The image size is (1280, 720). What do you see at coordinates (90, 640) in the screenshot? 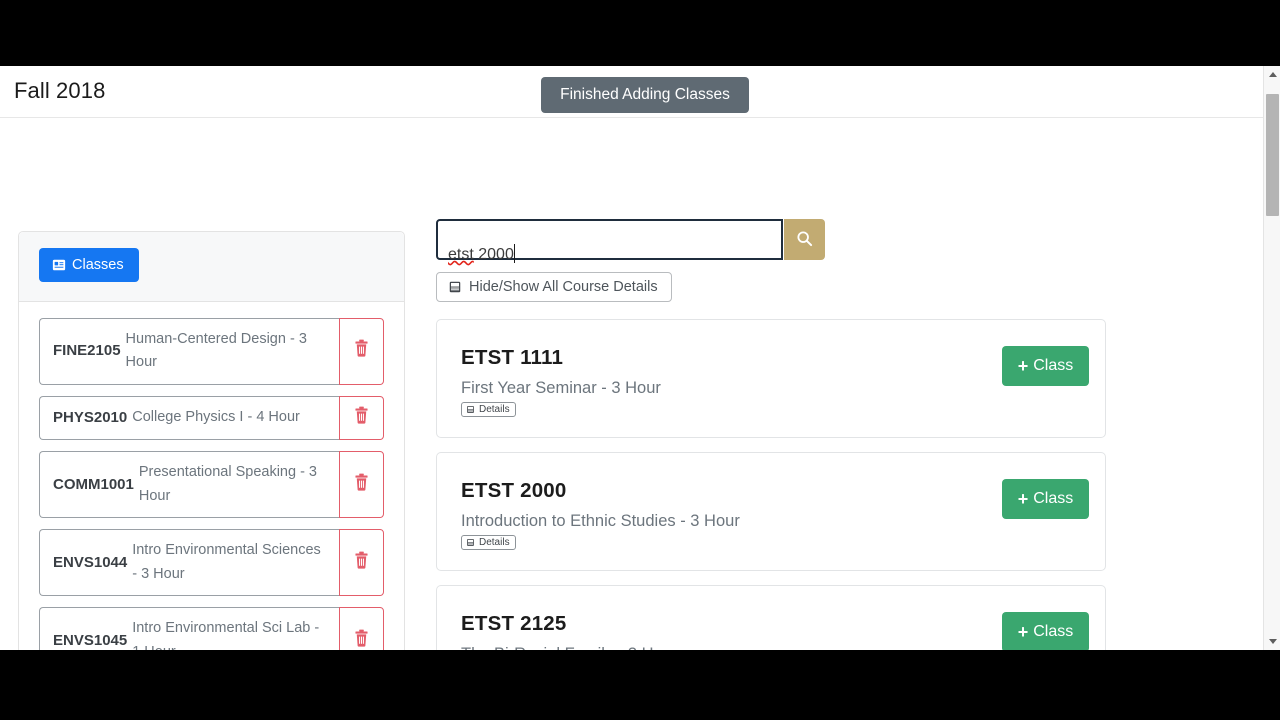
I see `enrolled-class-code: ENVS1045` at bounding box center [90, 640].